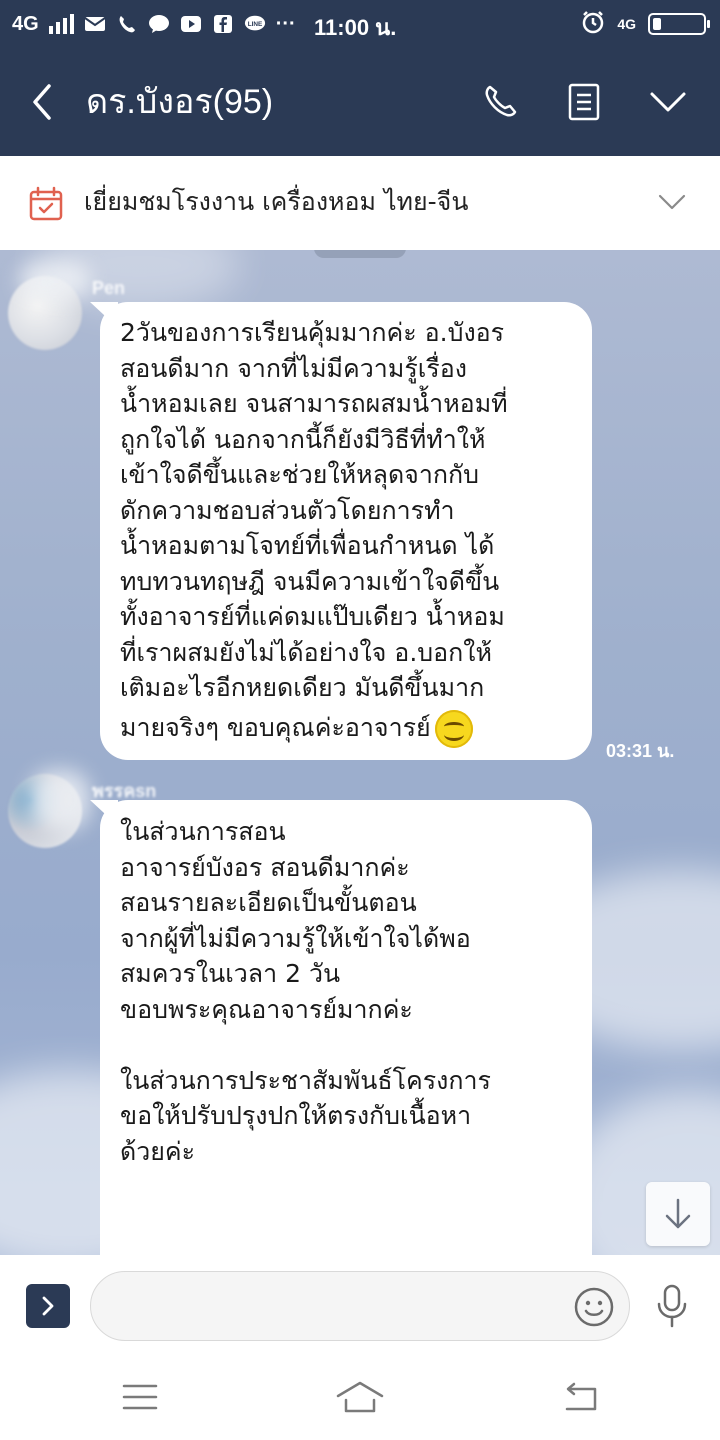 The width and height of the screenshot is (720, 1440). I want to click on battery-icon, so click(679, 23).